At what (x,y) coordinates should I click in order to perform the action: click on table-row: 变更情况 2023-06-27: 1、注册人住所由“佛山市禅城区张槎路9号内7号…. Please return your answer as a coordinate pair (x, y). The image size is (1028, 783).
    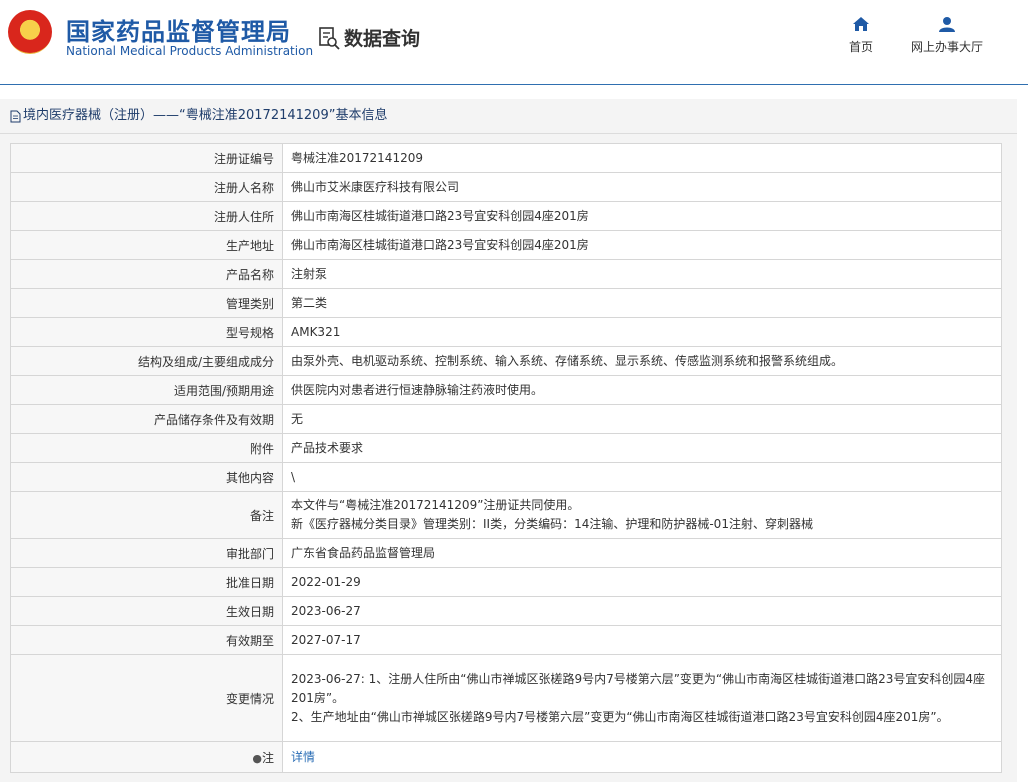
    Looking at the image, I should click on (506, 698).